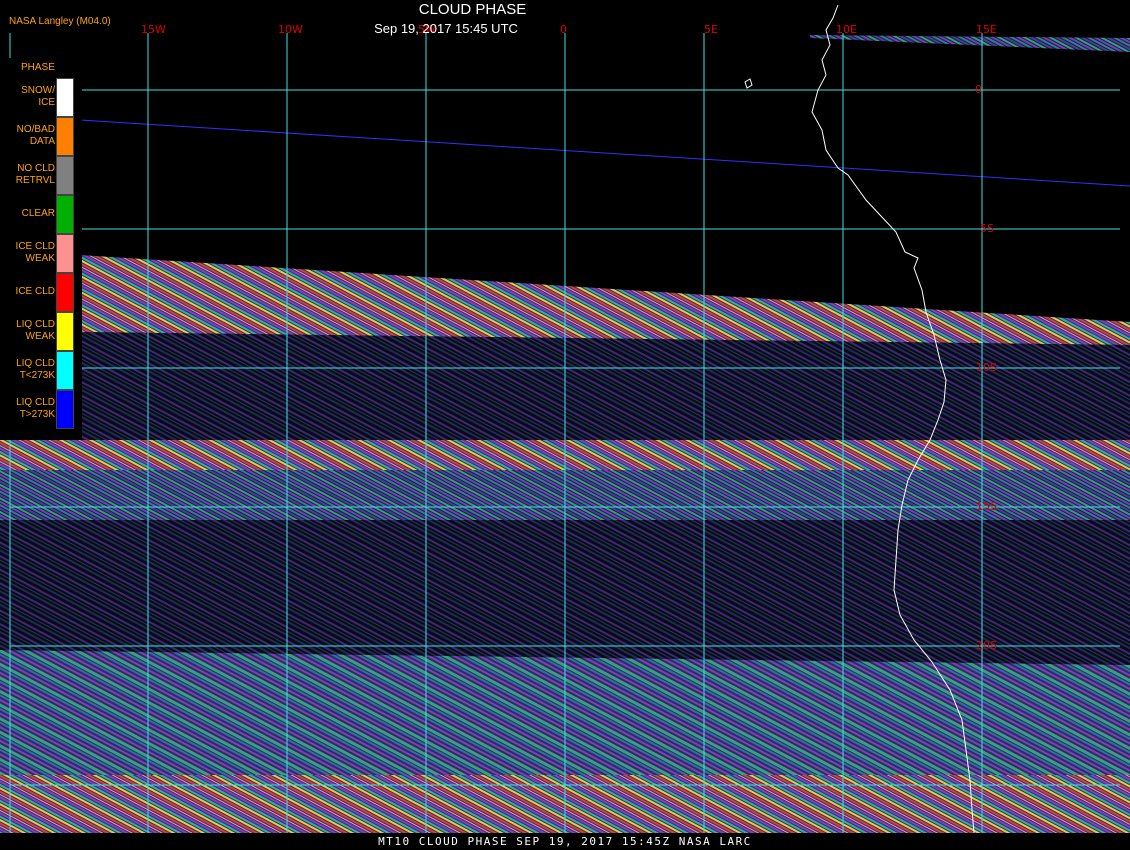  What do you see at coordinates (748, 83) in the screenshot?
I see `island-outline` at bounding box center [748, 83].